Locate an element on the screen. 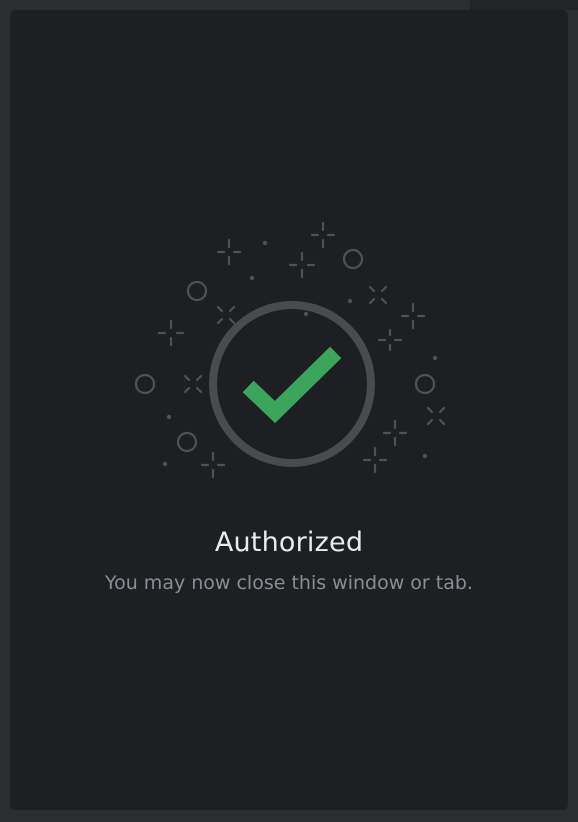 This screenshot has width=578, height=822. status-message: You may now close this window or tab. is located at coordinates (289, 583).